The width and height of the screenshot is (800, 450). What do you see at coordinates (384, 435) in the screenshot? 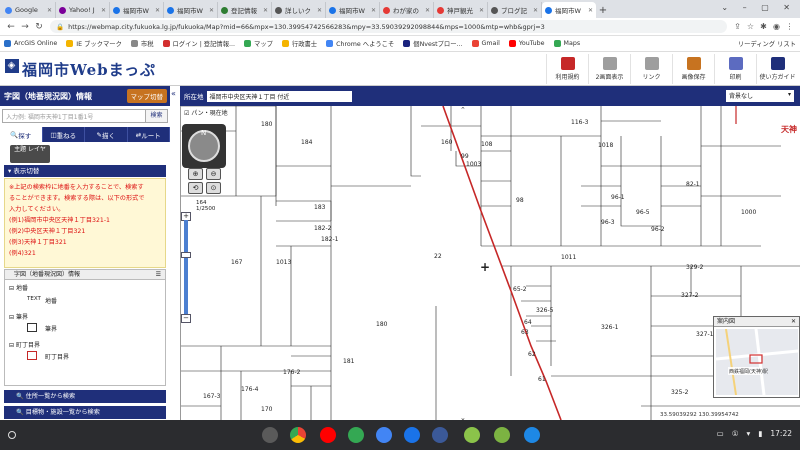
I see `play-app-icon` at bounding box center [384, 435].